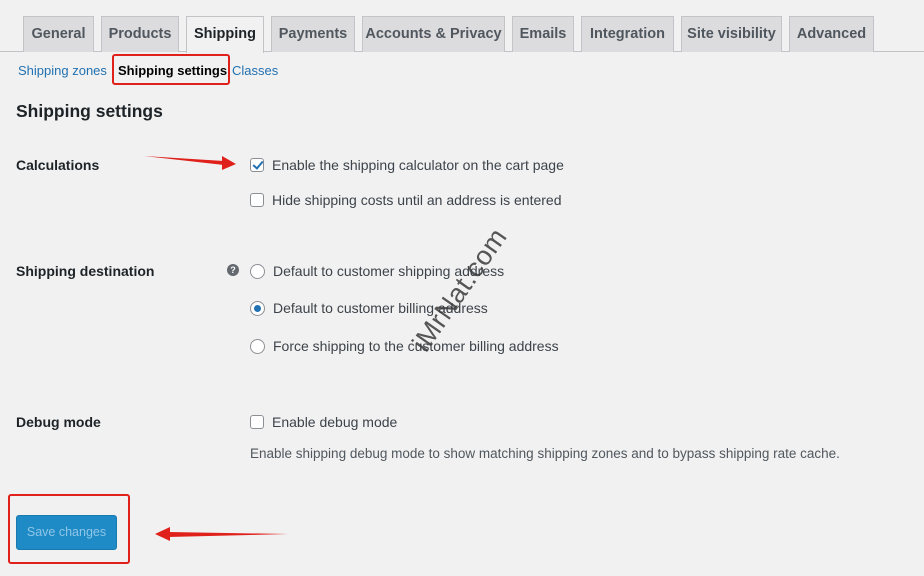  Describe the element at coordinates (433, 34) in the screenshot. I see `tab-accounts-privacy: Accounts & Privacy` at that location.